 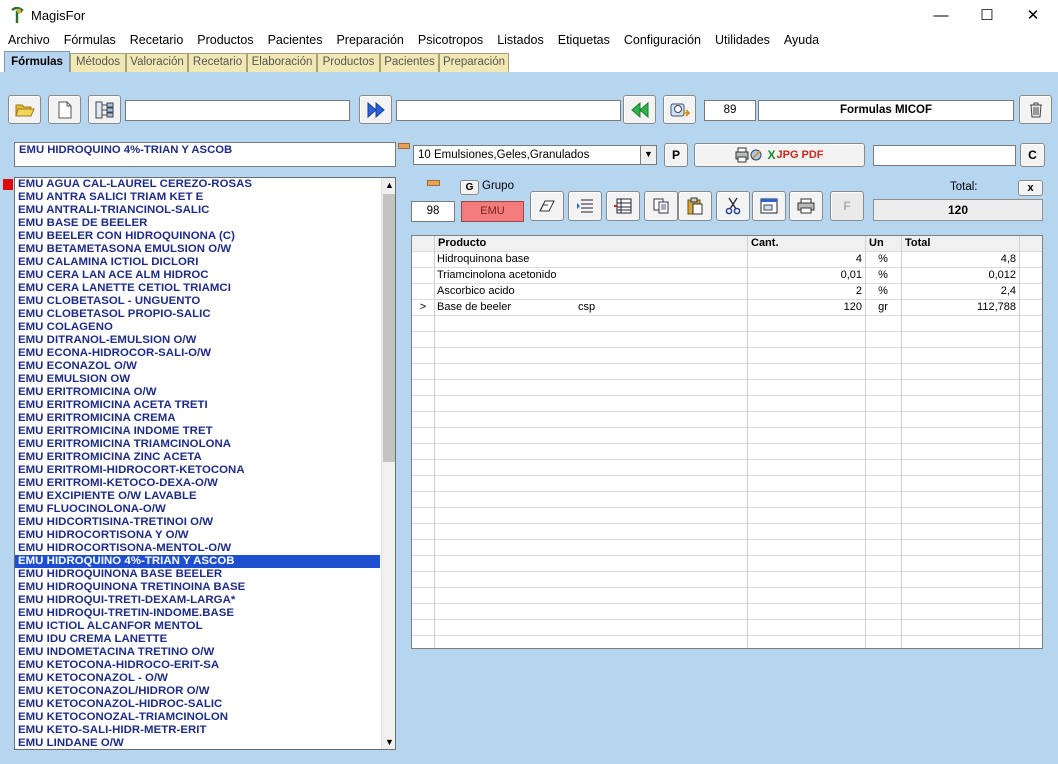 I want to click on cell-cant: 4, so click(x=806, y=260).